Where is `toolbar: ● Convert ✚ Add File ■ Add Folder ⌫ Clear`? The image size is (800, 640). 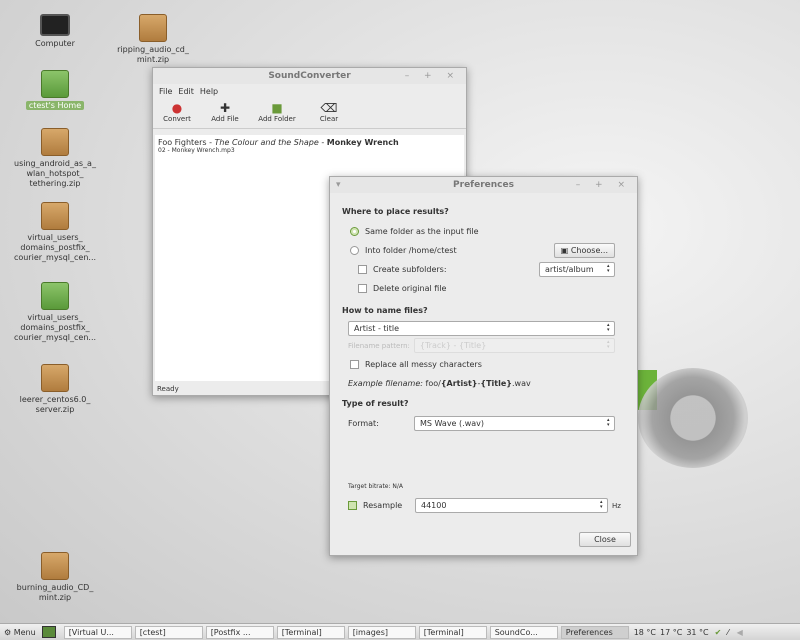
toolbar: ● Convert ✚ Add File ■ Add Folder ⌫ Clear is located at coordinates (309, 114).